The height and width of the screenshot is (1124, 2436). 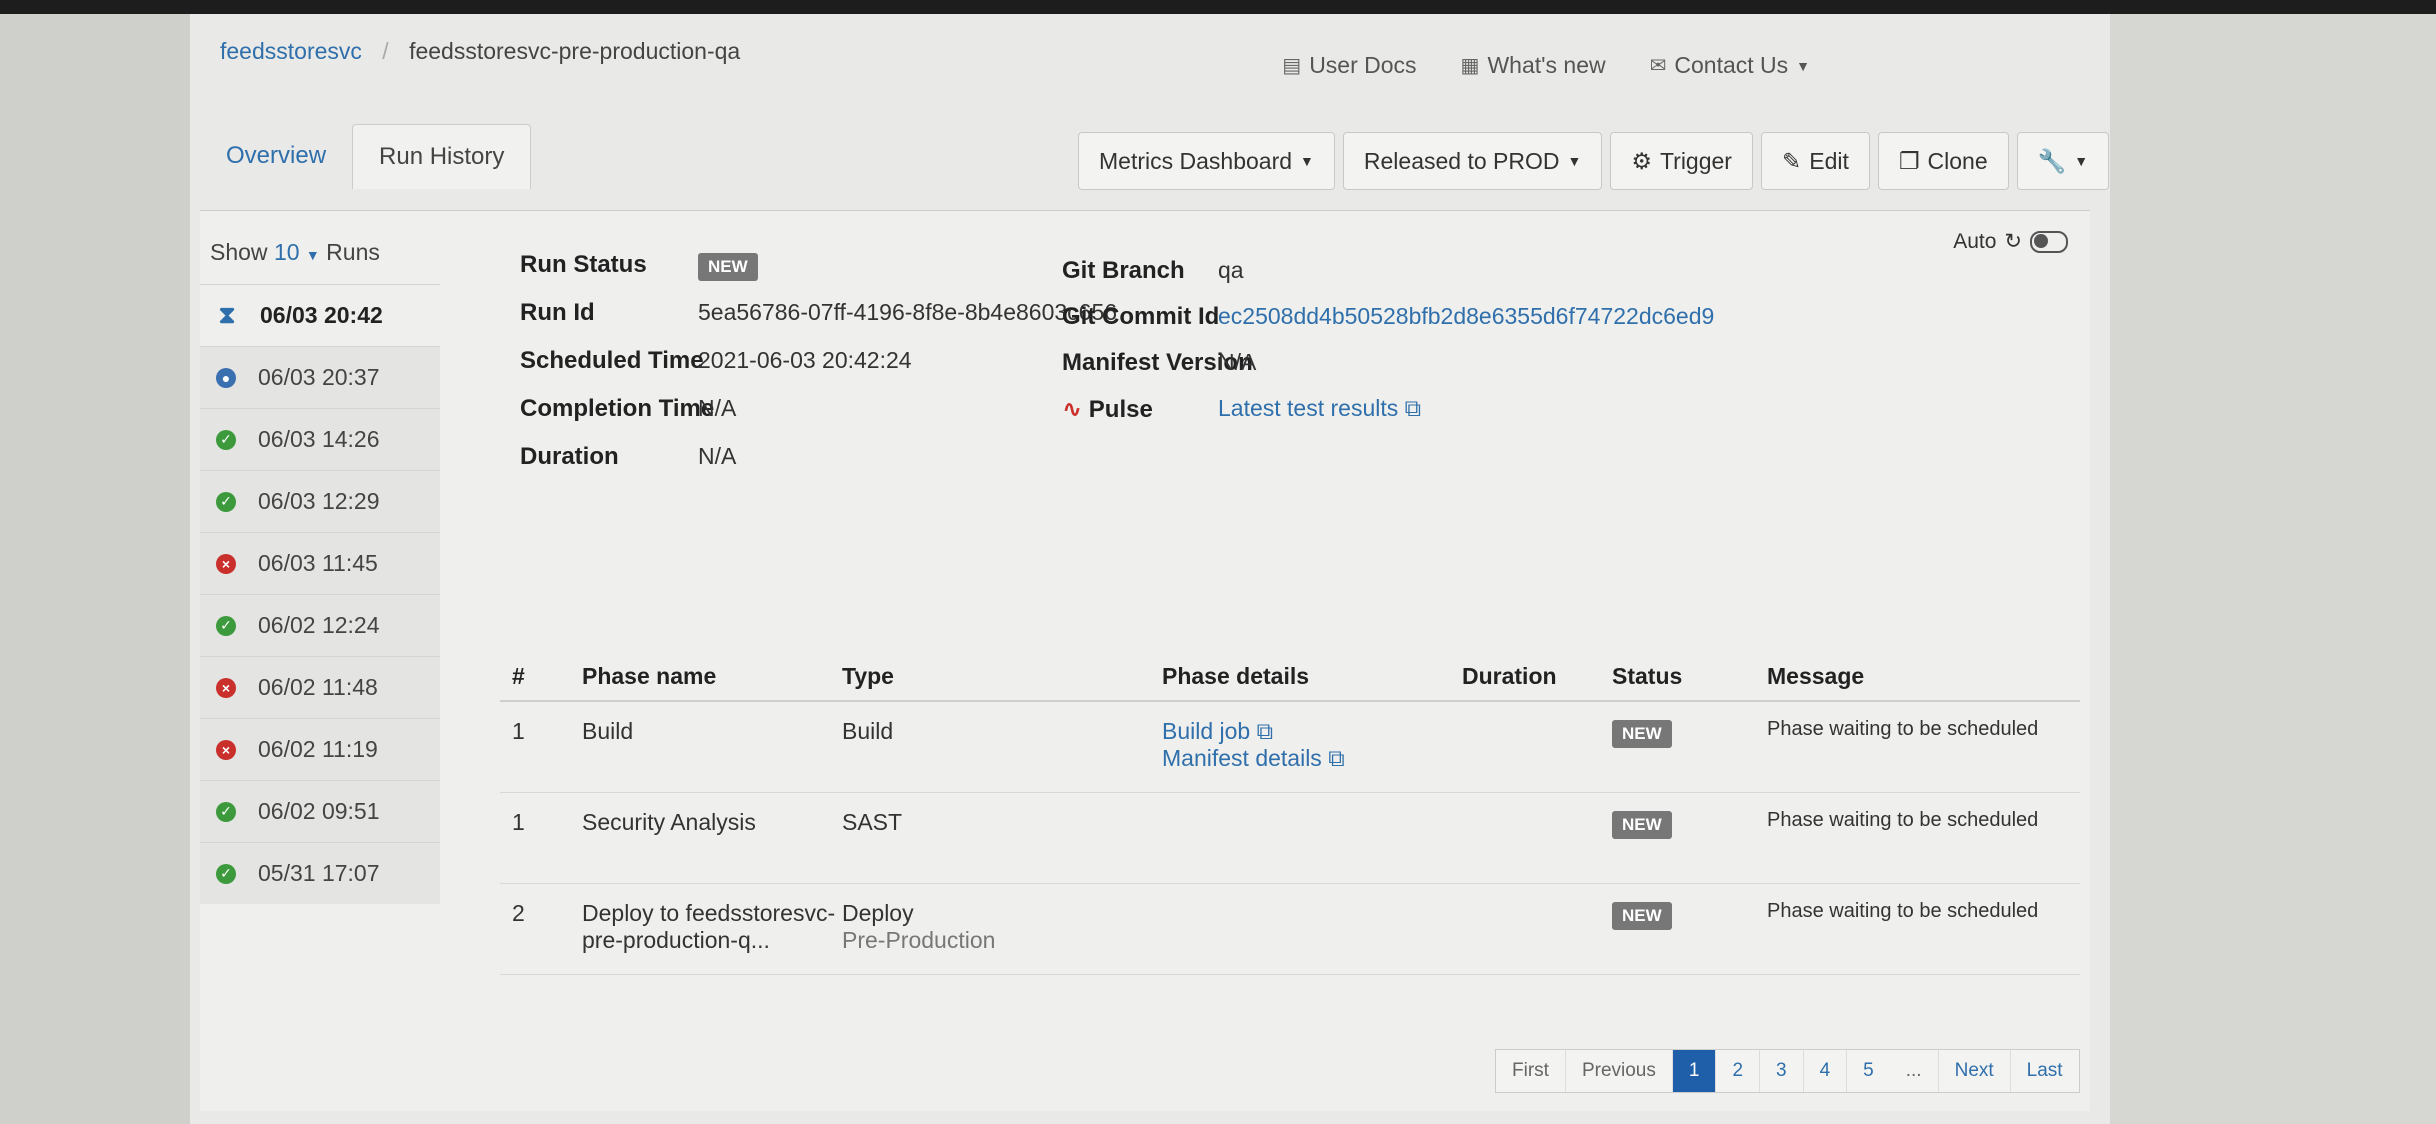 I want to click on run-time: 06/02 11:48, so click(x=318, y=687).